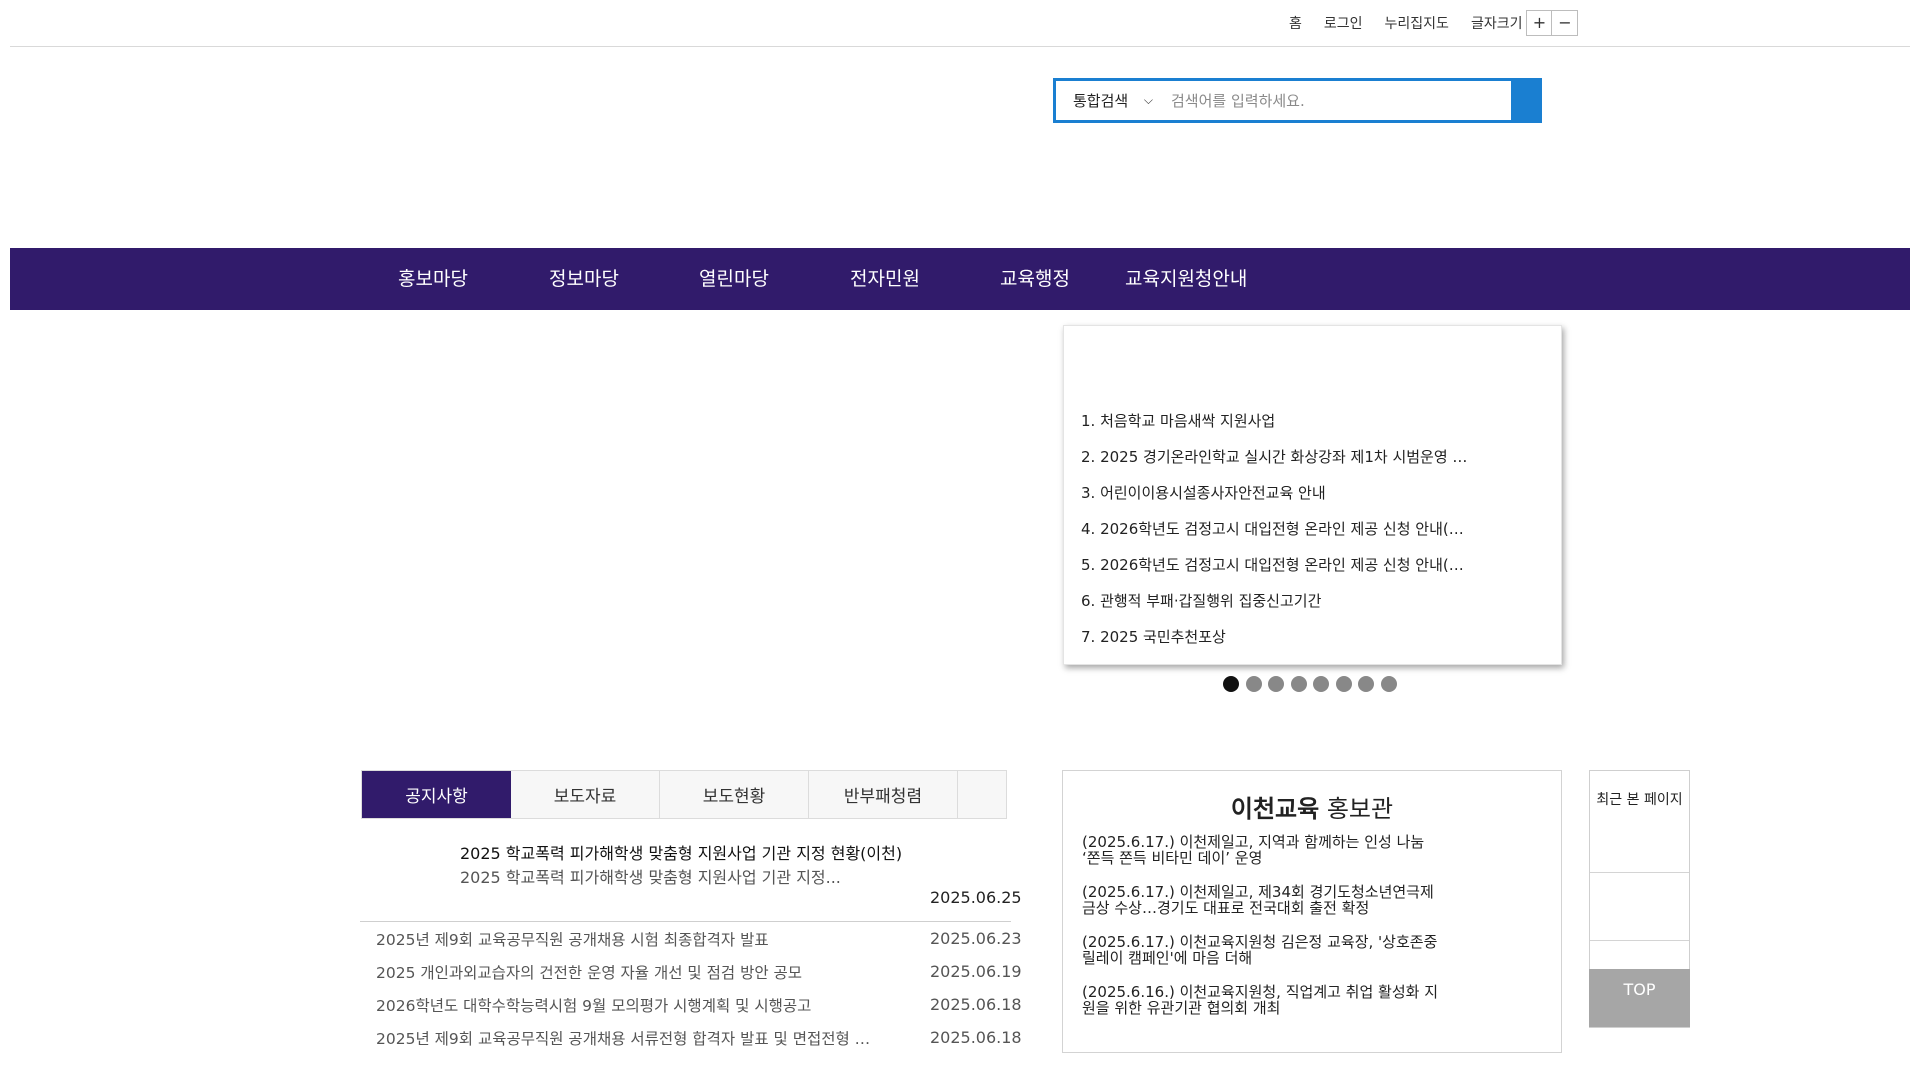 Image resolution: width=1920 pixels, height=1080 pixels. Describe the element at coordinates (1153, 636) in the screenshot. I see `popular-item: 7. 2025 국민추천포상` at that location.